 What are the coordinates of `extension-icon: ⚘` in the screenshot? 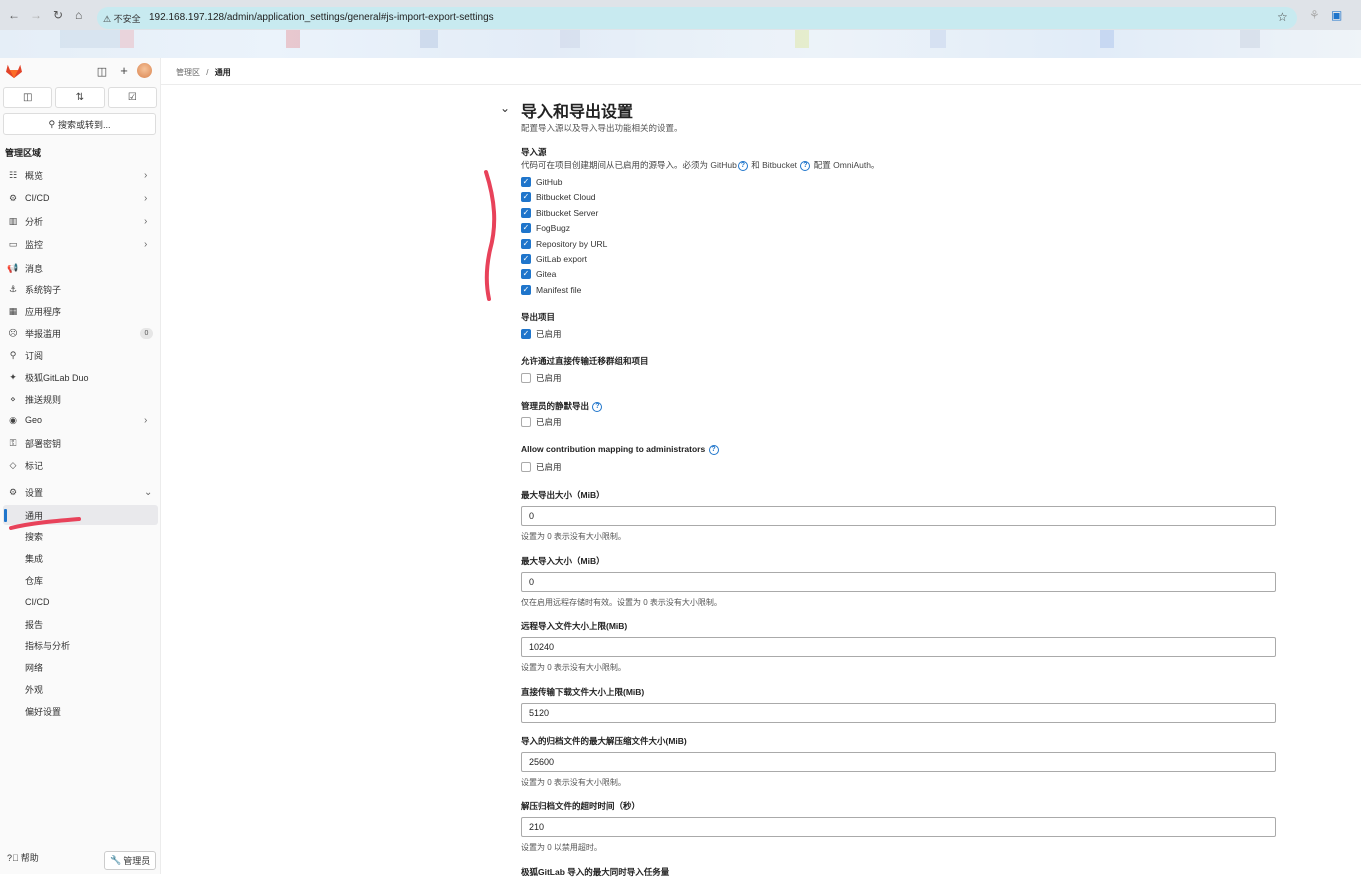 It's located at (1314, 15).